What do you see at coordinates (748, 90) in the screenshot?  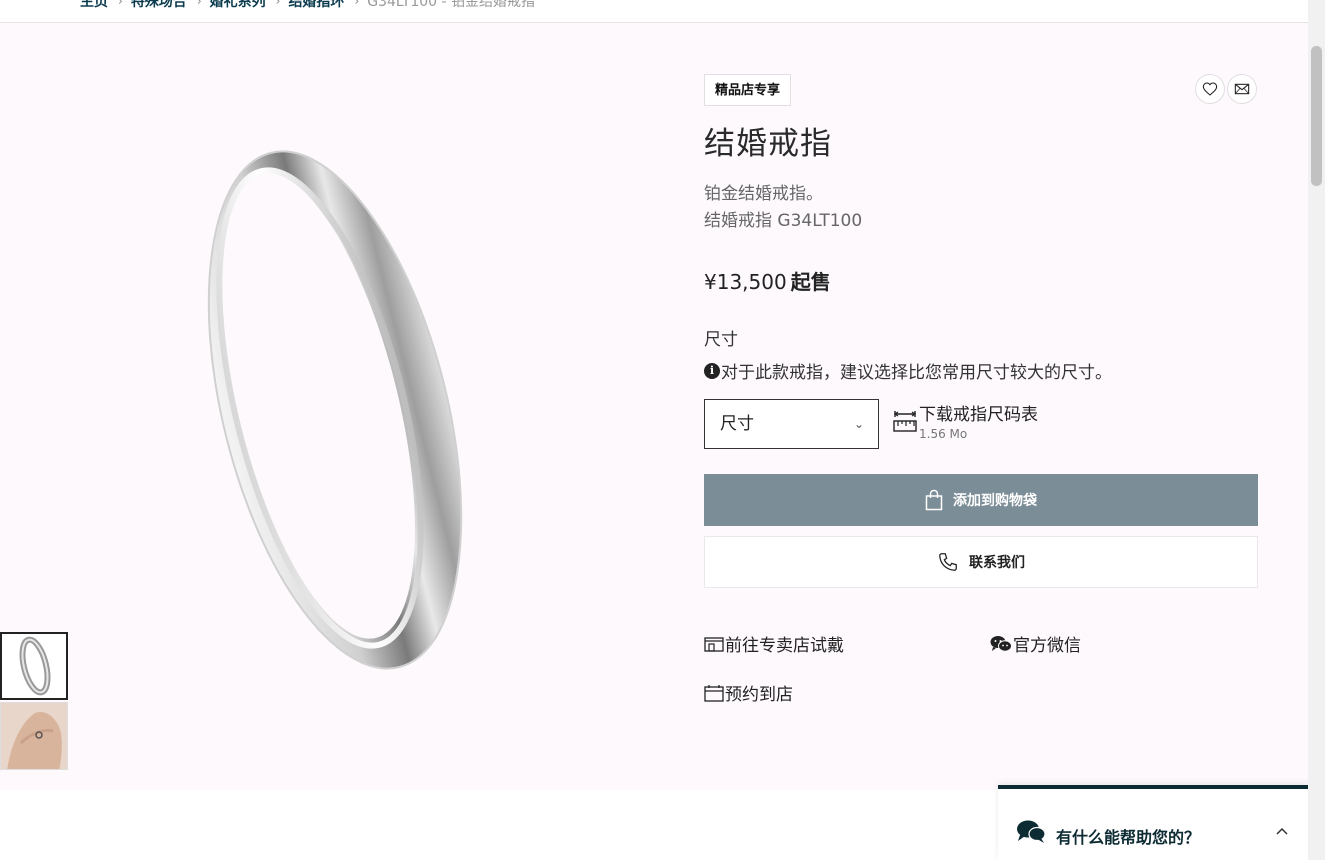 I see `boutique-exclusive-badge: 精品店专享` at bounding box center [748, 90].